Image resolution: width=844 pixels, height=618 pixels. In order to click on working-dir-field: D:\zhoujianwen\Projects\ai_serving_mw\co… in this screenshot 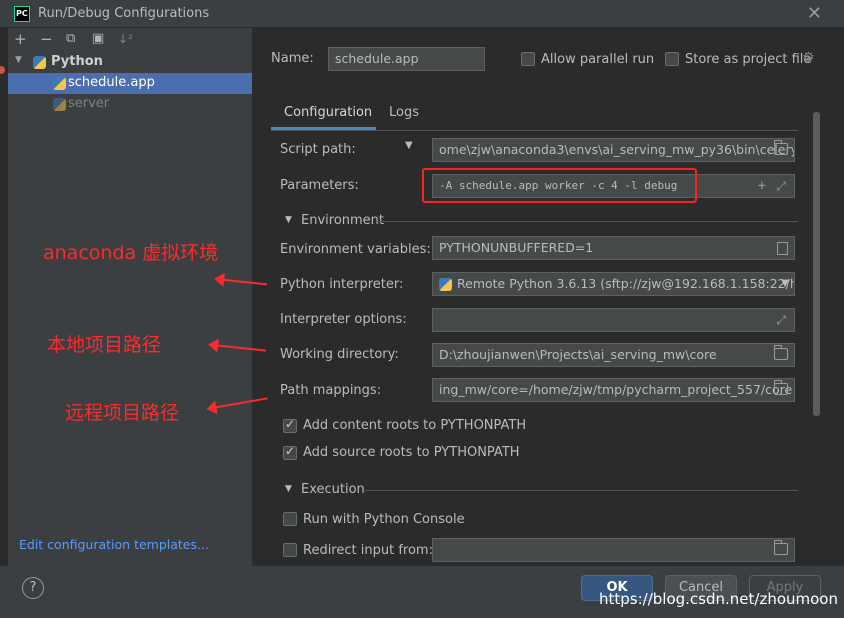, I will do `click(613, 355)`.